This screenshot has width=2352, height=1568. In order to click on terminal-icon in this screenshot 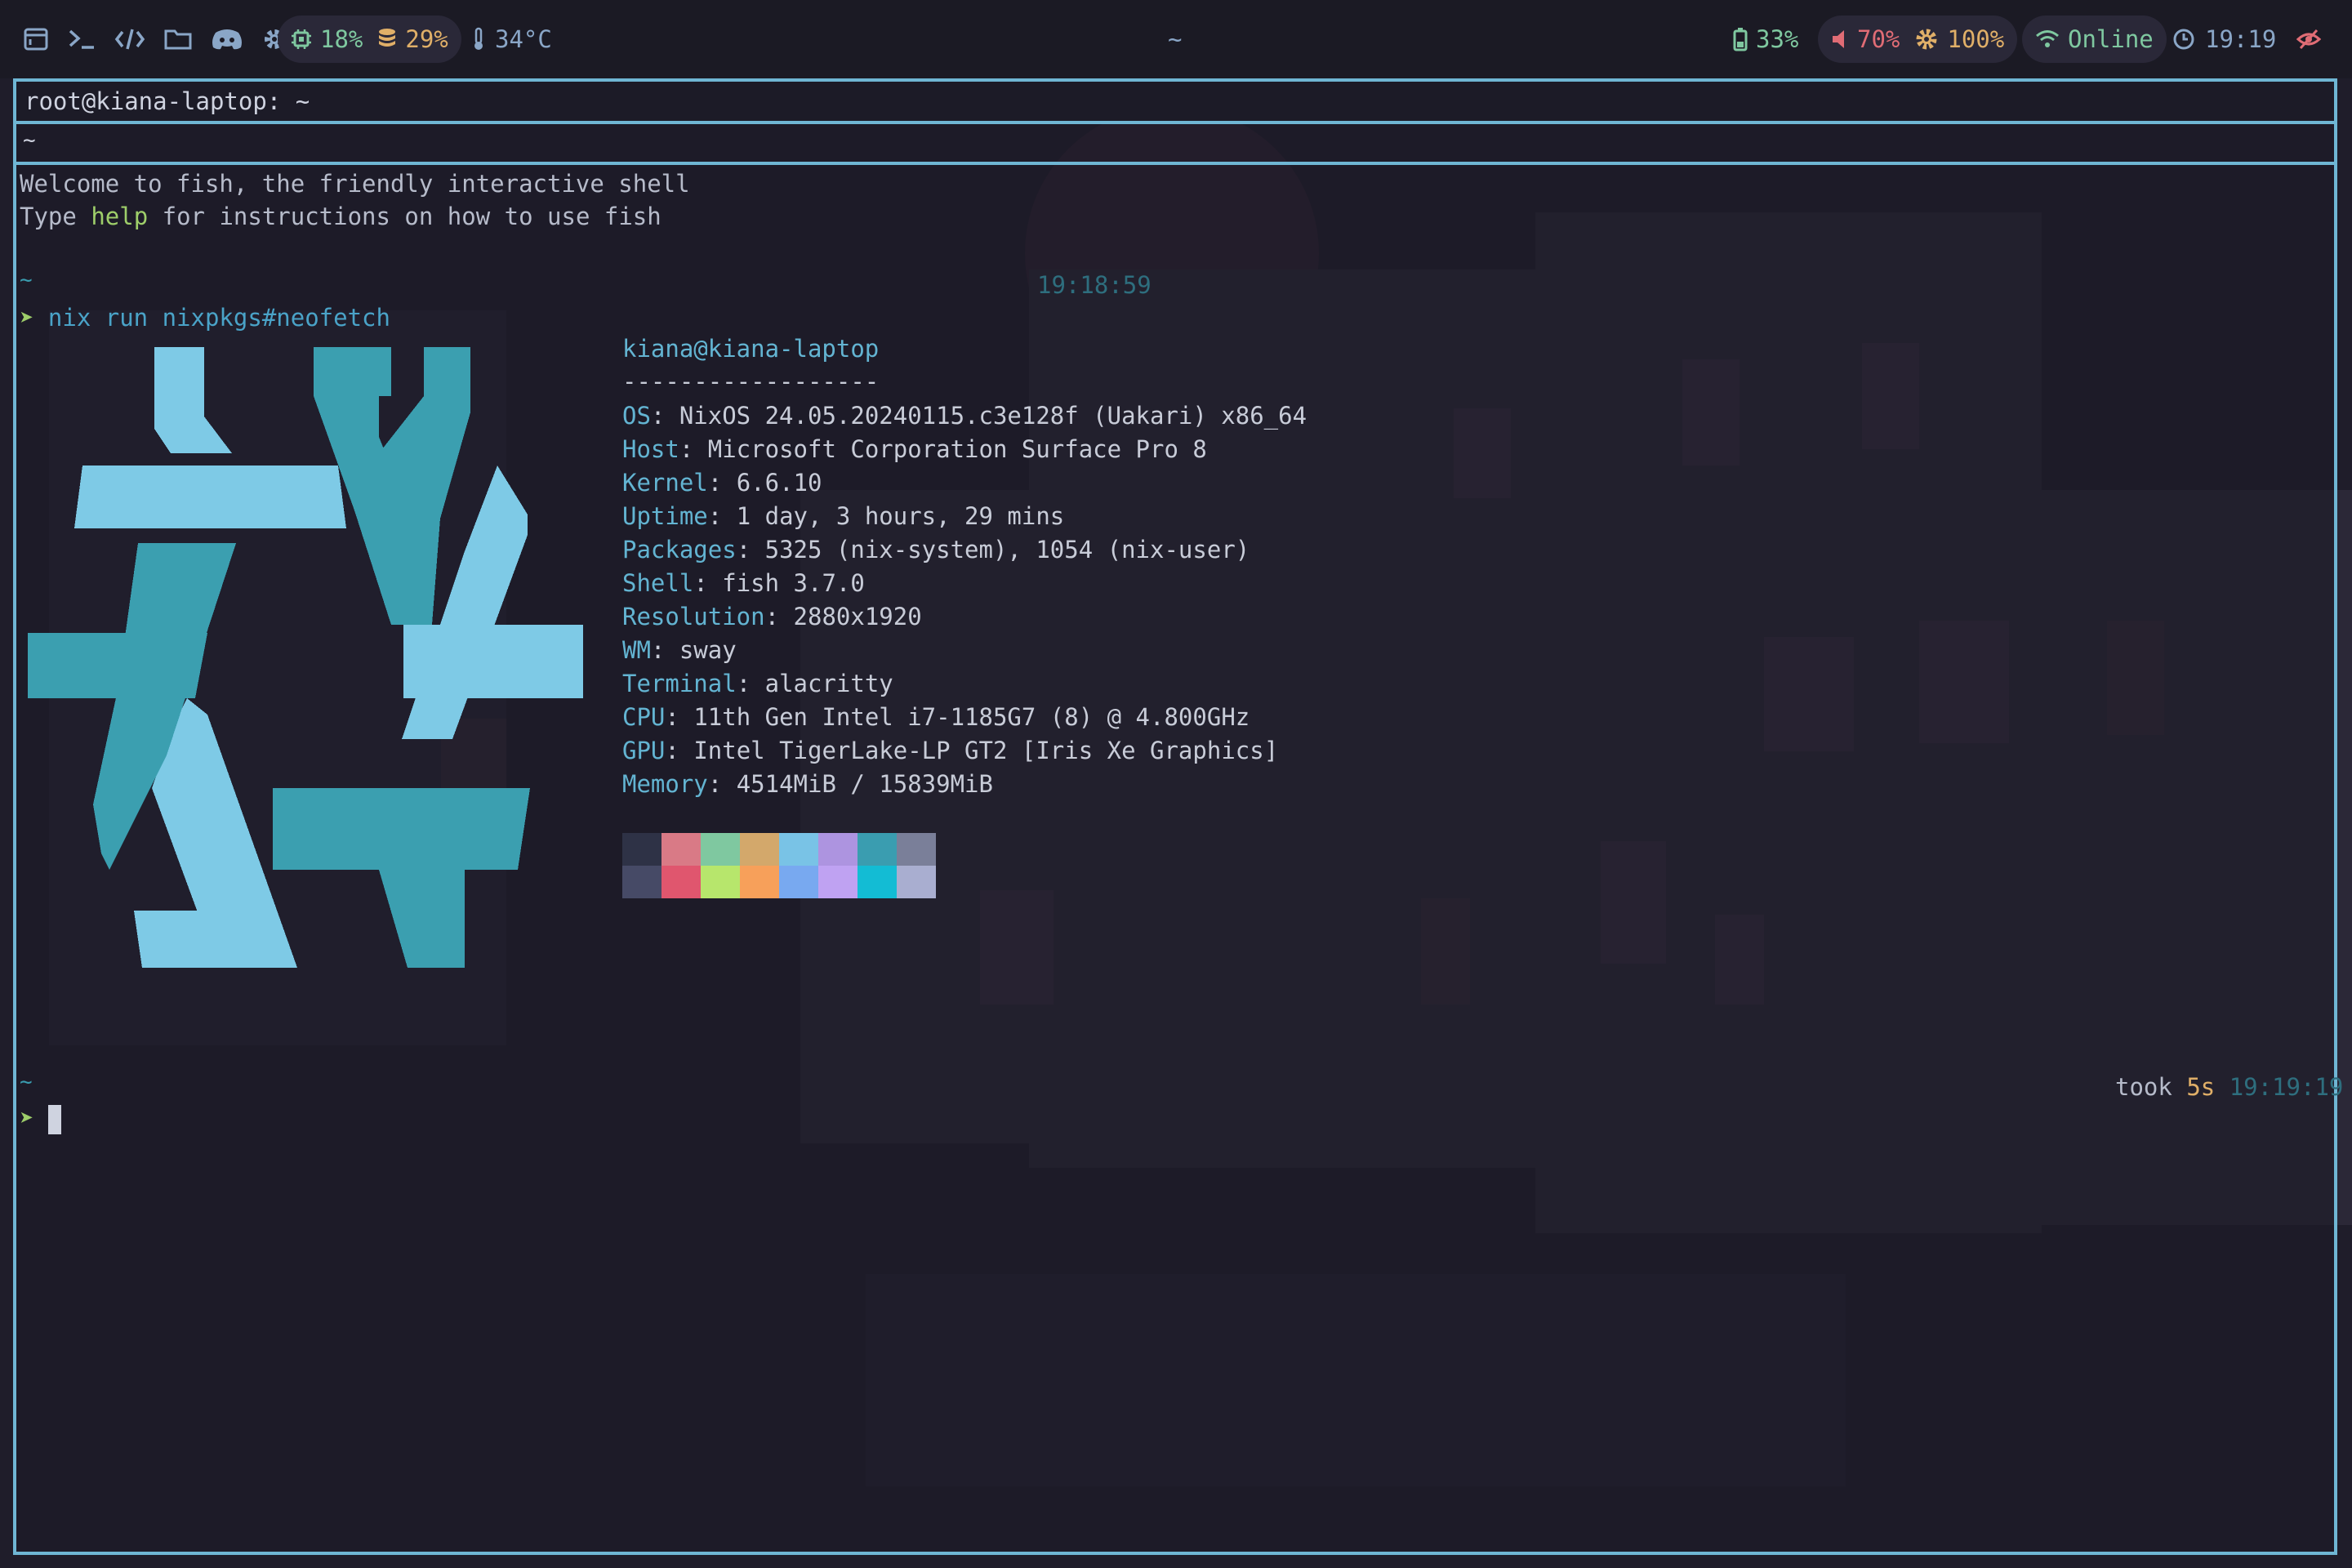, I will do `click(81, 39)`.